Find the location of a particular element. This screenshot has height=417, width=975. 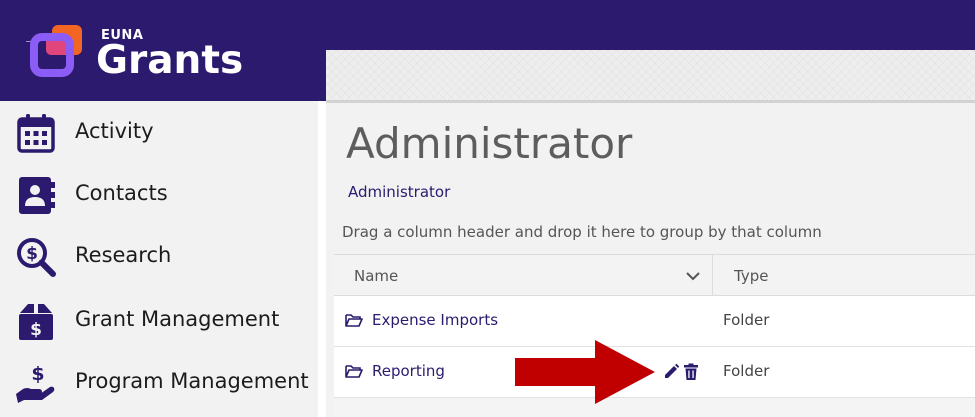

annotation-arrow-icon is located at coordinates (585, 372).